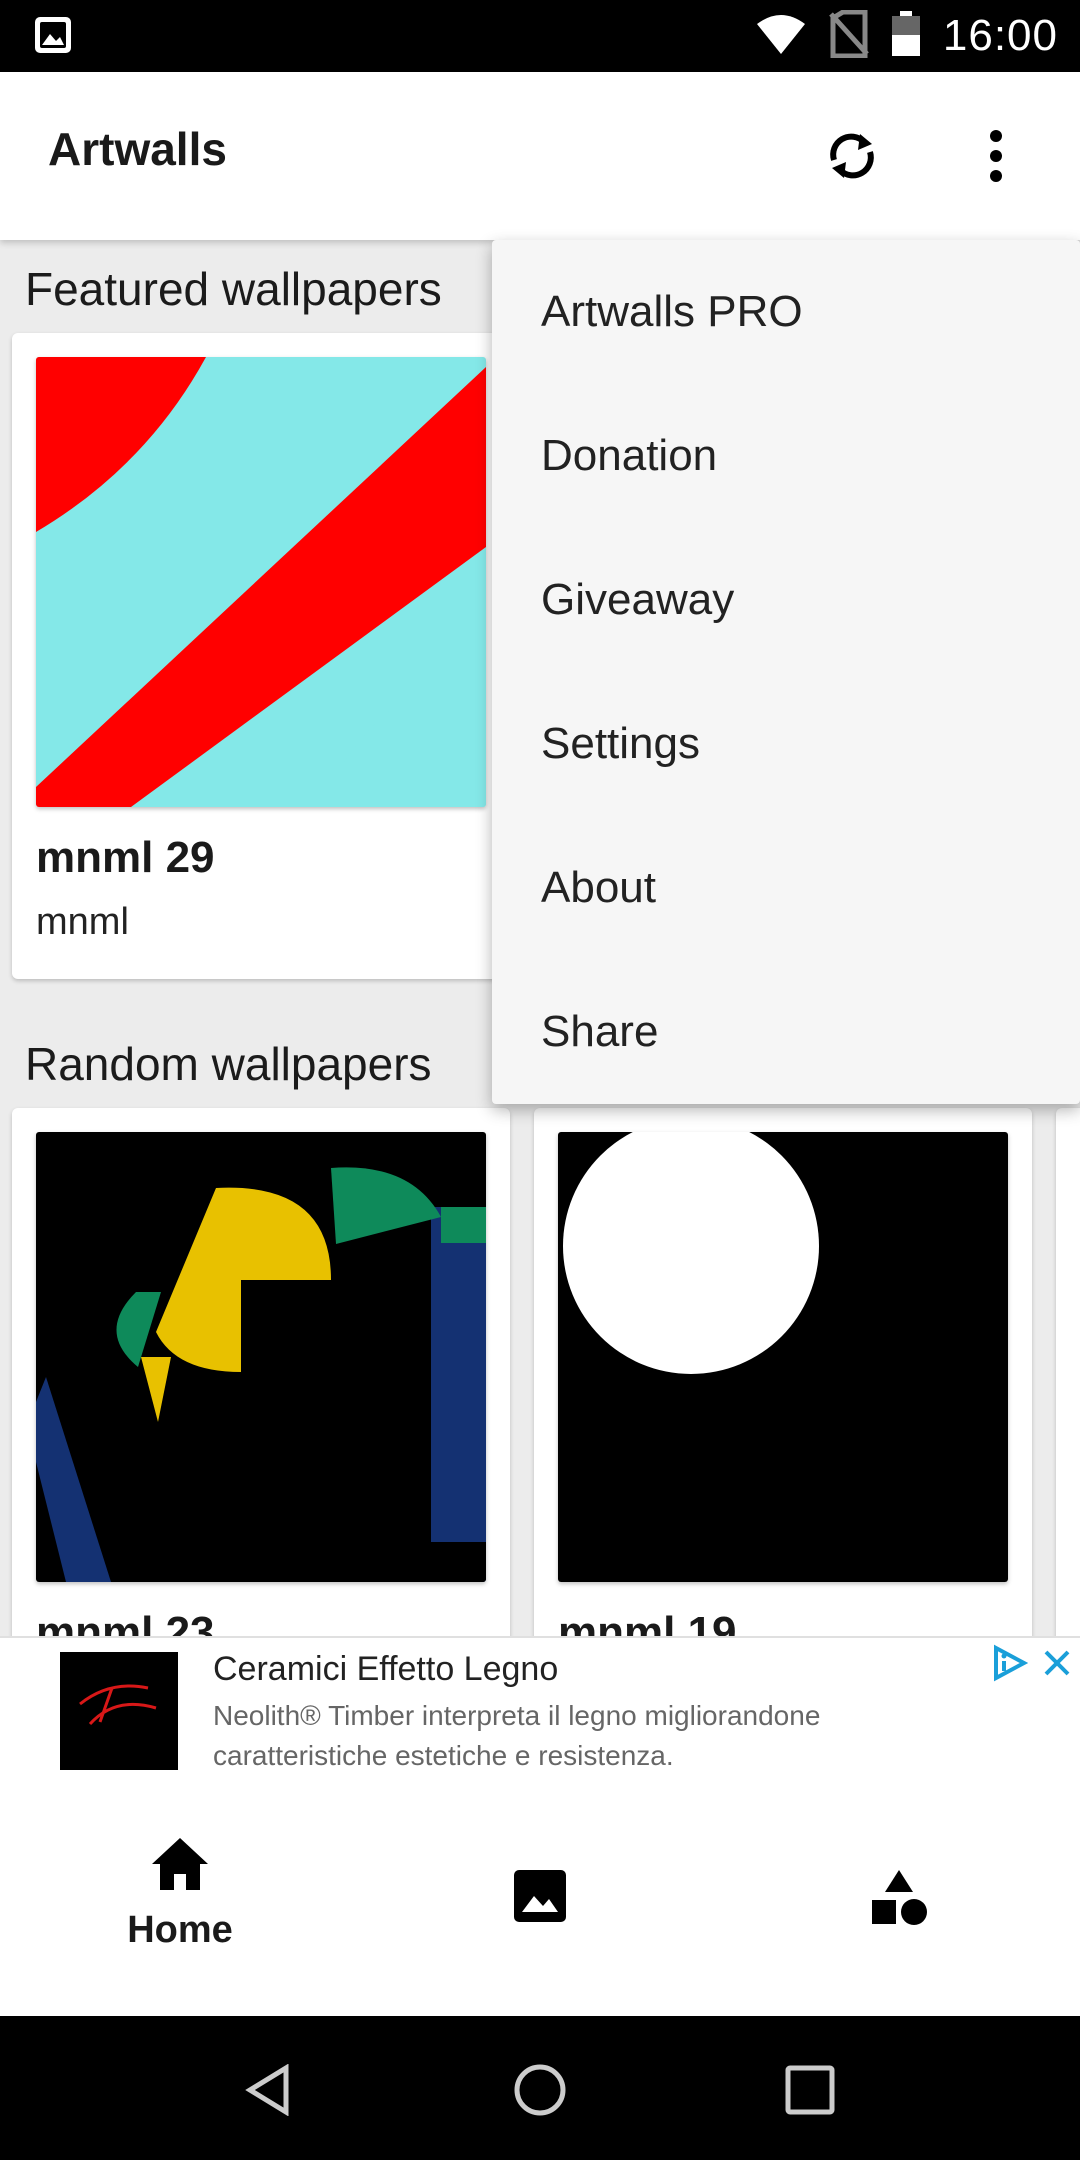  Describe the element at coordinates (852, 156) in the screenshot. I see `refresh-icon` at that location.